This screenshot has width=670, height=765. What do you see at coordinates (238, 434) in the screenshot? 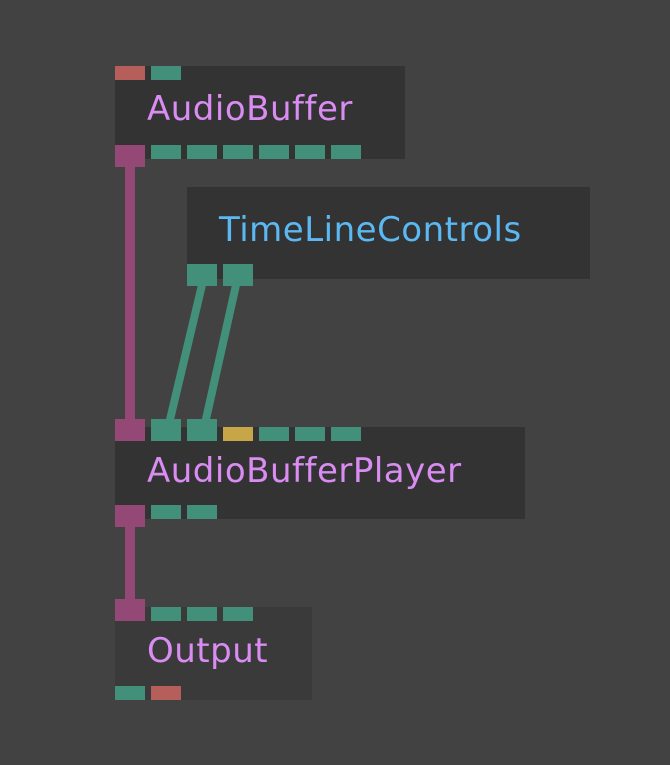
I see `player-number-input-port` at bounding box center [238, 434].